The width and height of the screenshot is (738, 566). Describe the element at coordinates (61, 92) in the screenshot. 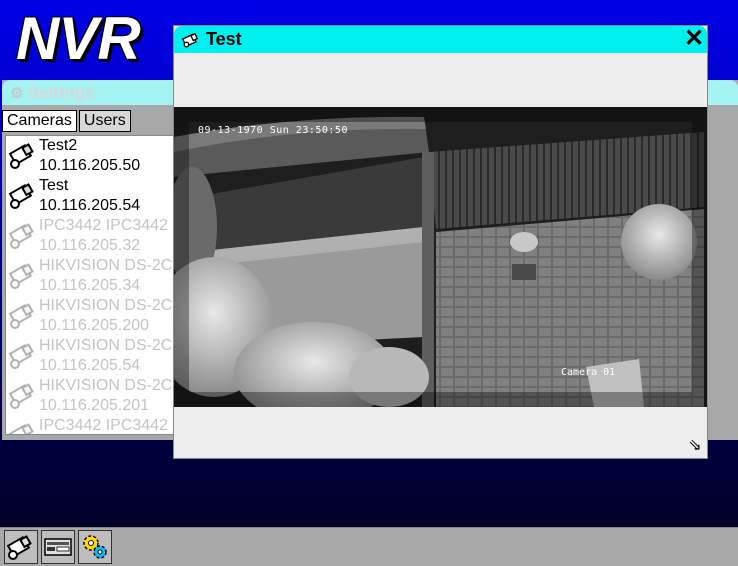

I see `settings-title: Settings` at that location.